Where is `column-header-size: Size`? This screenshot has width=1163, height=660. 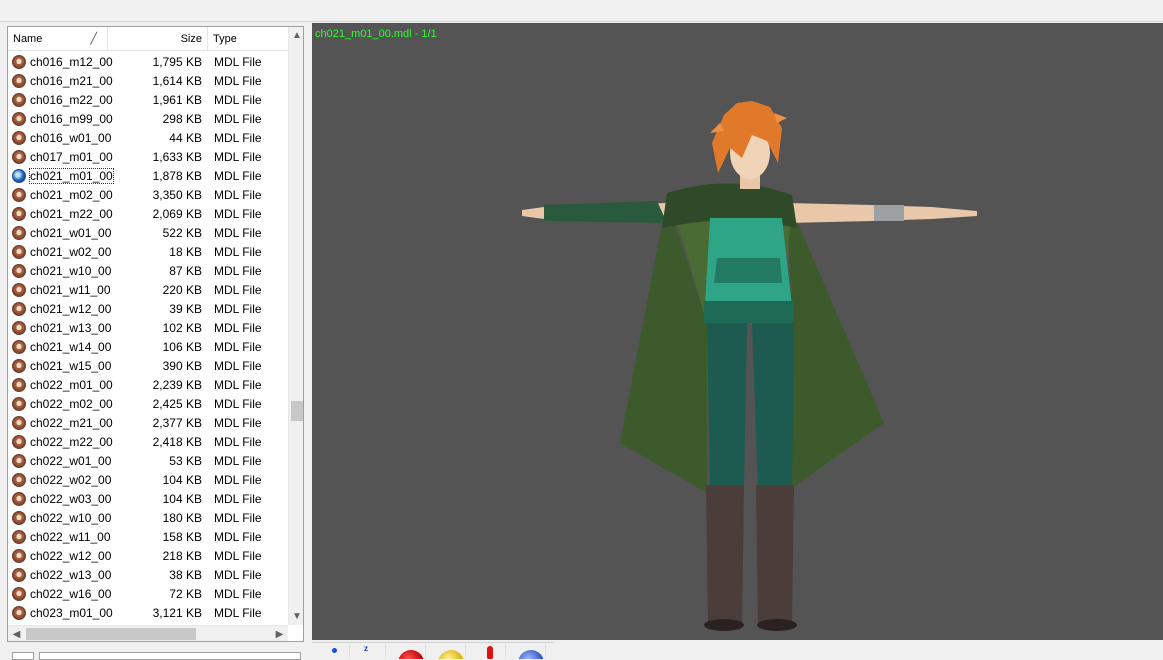
column-header-size: Size is located at coordinates (158, 39).